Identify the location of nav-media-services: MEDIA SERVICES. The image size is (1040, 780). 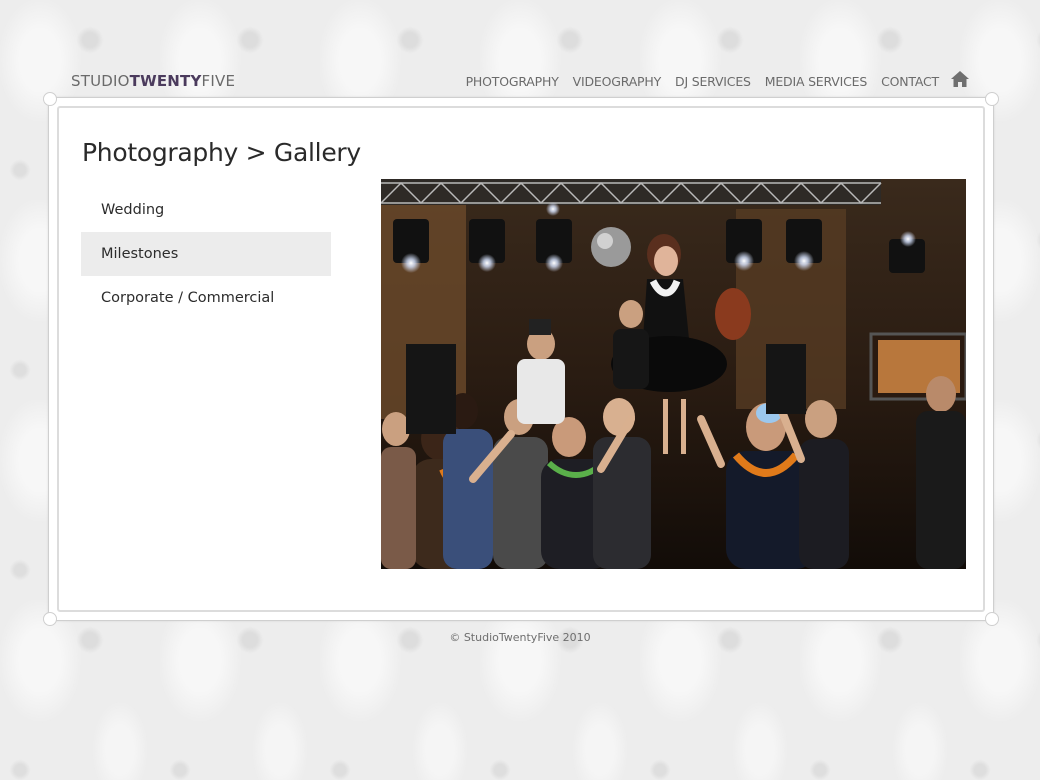
(816, 81).